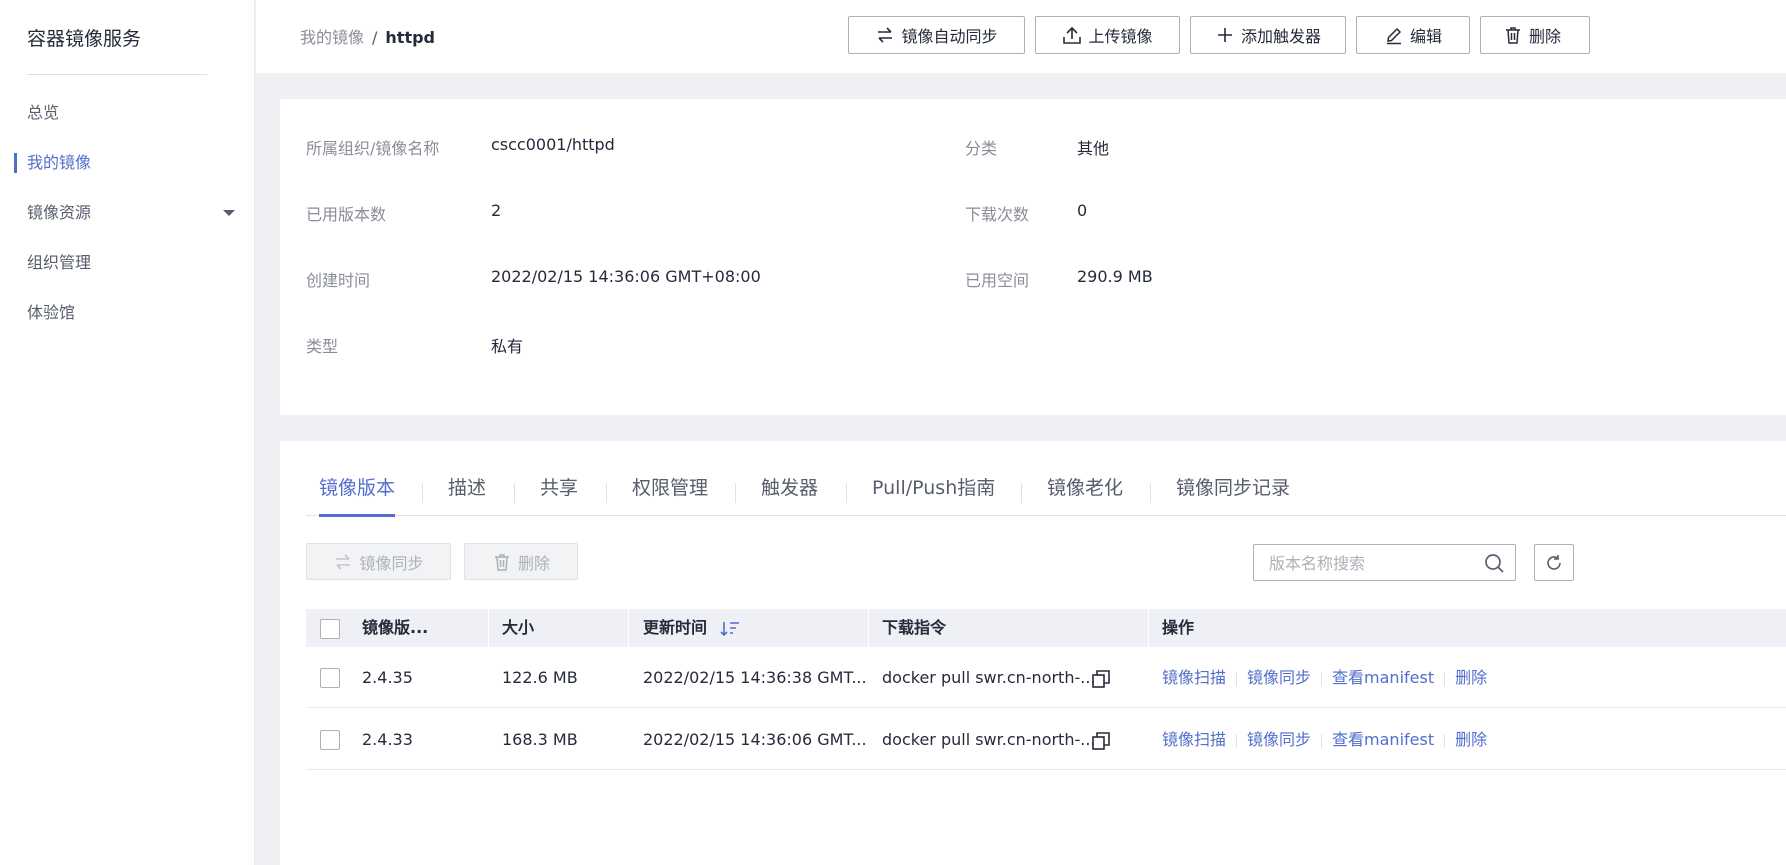 The width and height of the screenshot is (1786, 865). I want to click on column-header-updated: 更新时间, so click(692, 628).